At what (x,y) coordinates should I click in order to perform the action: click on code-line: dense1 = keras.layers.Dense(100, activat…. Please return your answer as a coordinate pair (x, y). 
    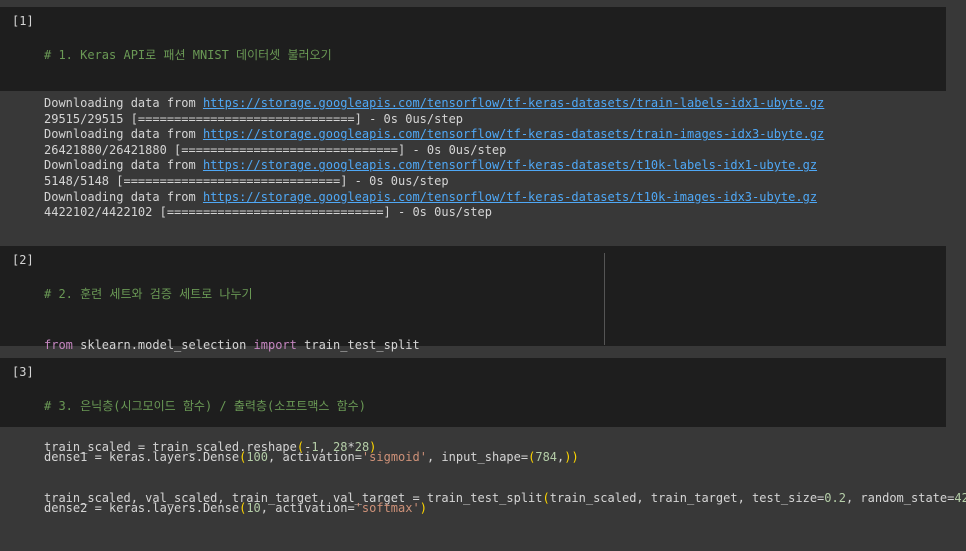
    Looking at the image, I should click on (311, 457).